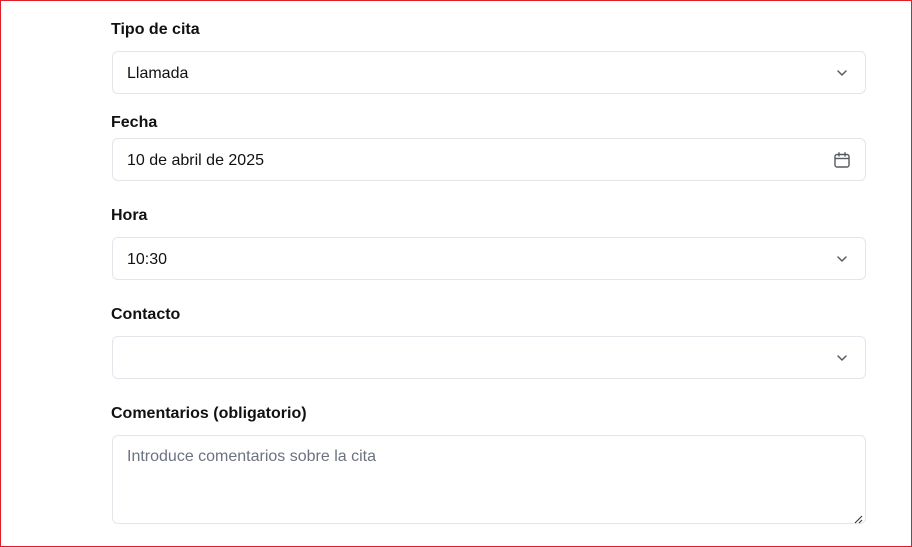 This screenshot has height=547, width=912. What do you see at coordinates (252, 456) in the screenshot?
I see `comentarios-placeholder: Introduce comentarios sobre la cita` at bounding box center [252, 456].